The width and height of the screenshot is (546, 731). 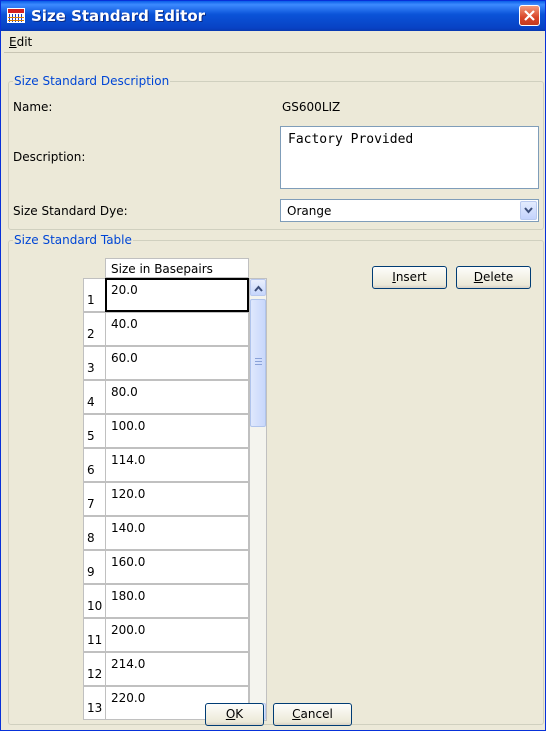 I want to click on row-number: 7, so click(x=94, y=499).